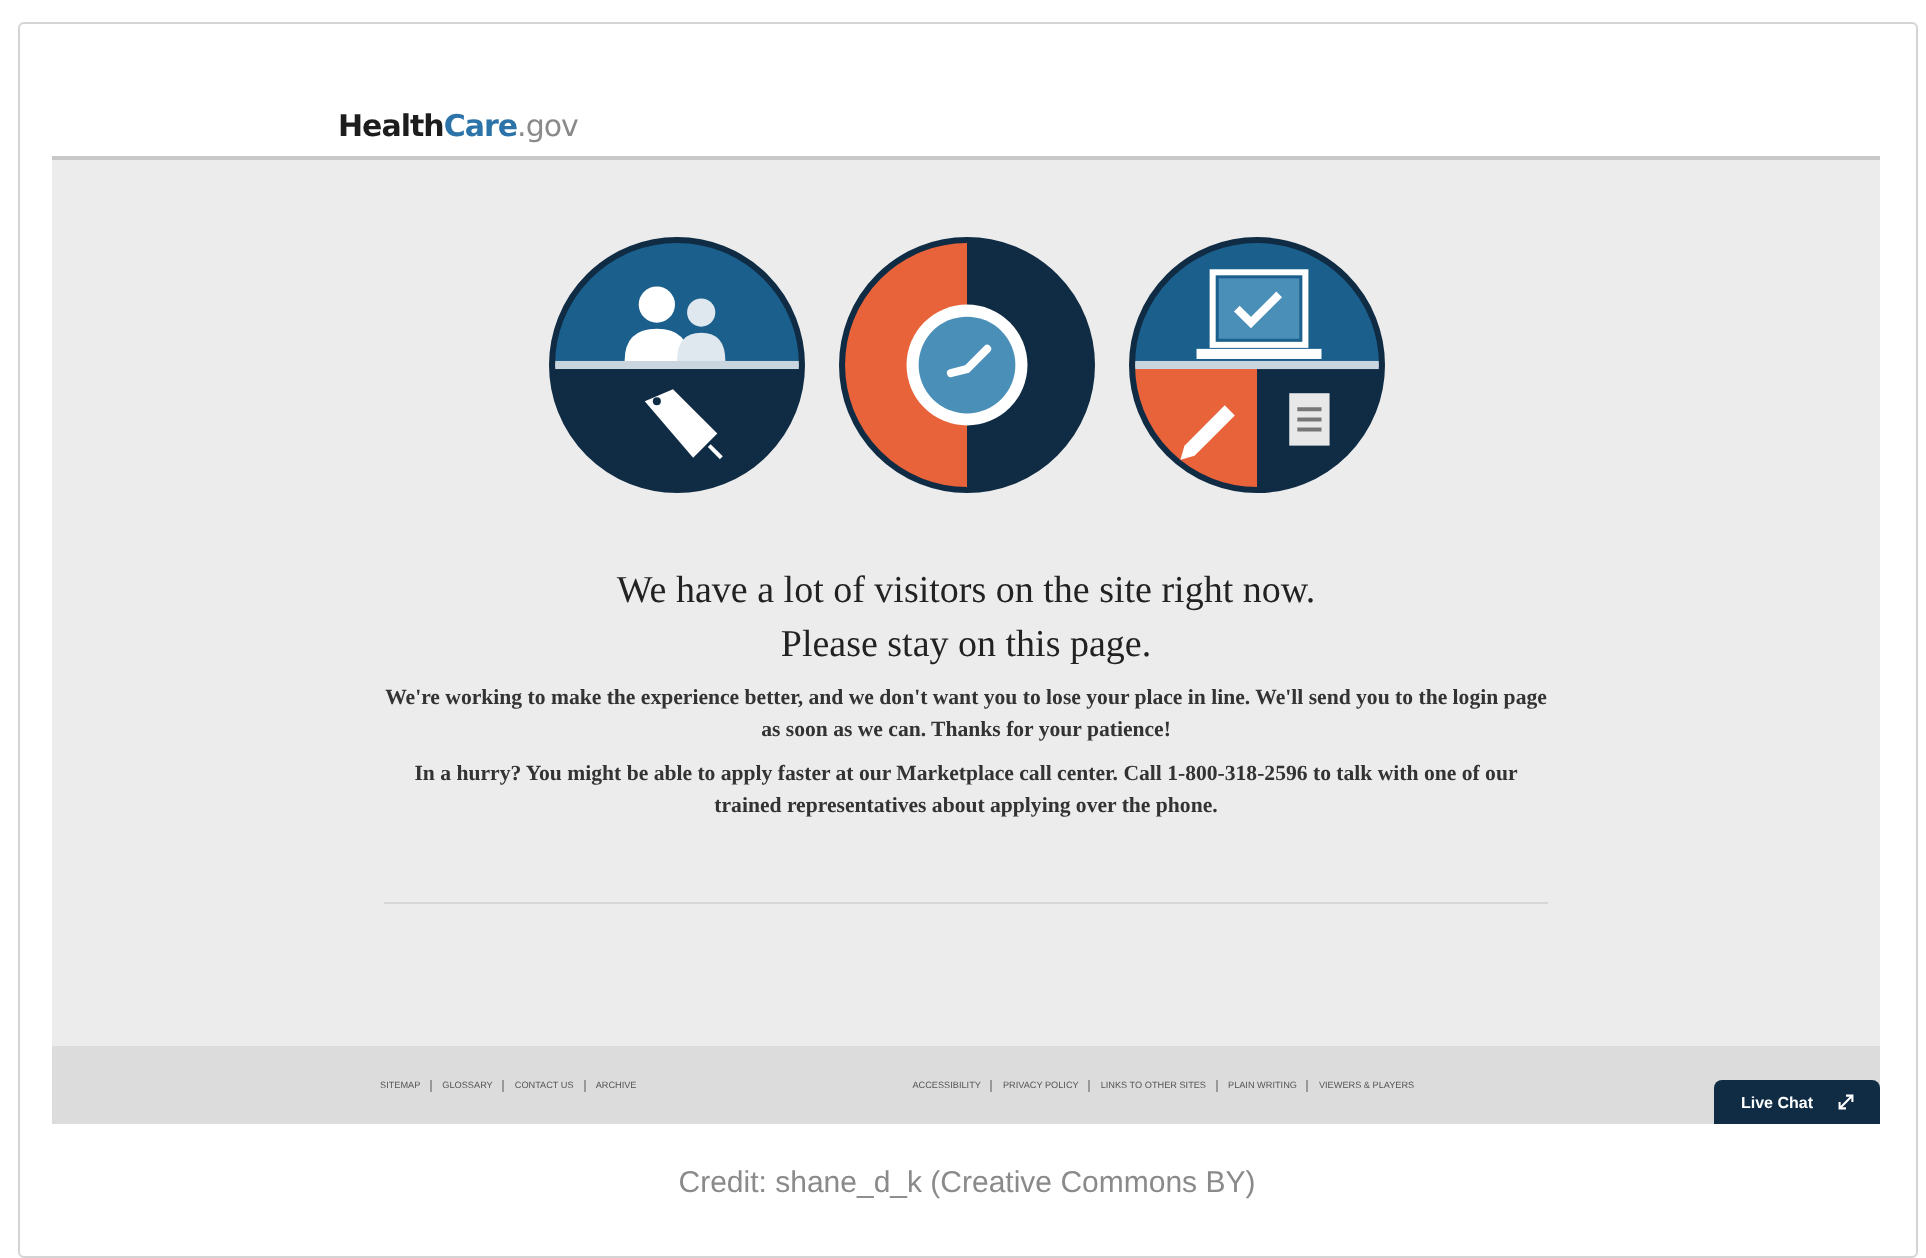  Describe the element at coordinates (1845, 1102) in the screenshot. I see `expand-icon` at that location.